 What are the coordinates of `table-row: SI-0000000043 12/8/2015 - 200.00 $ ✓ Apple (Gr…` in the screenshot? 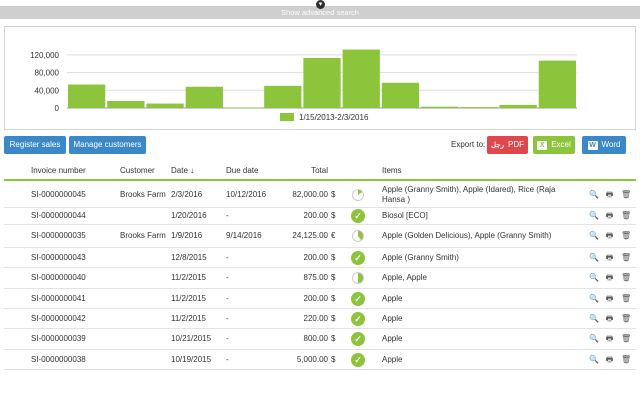 It's located at (320, 258).